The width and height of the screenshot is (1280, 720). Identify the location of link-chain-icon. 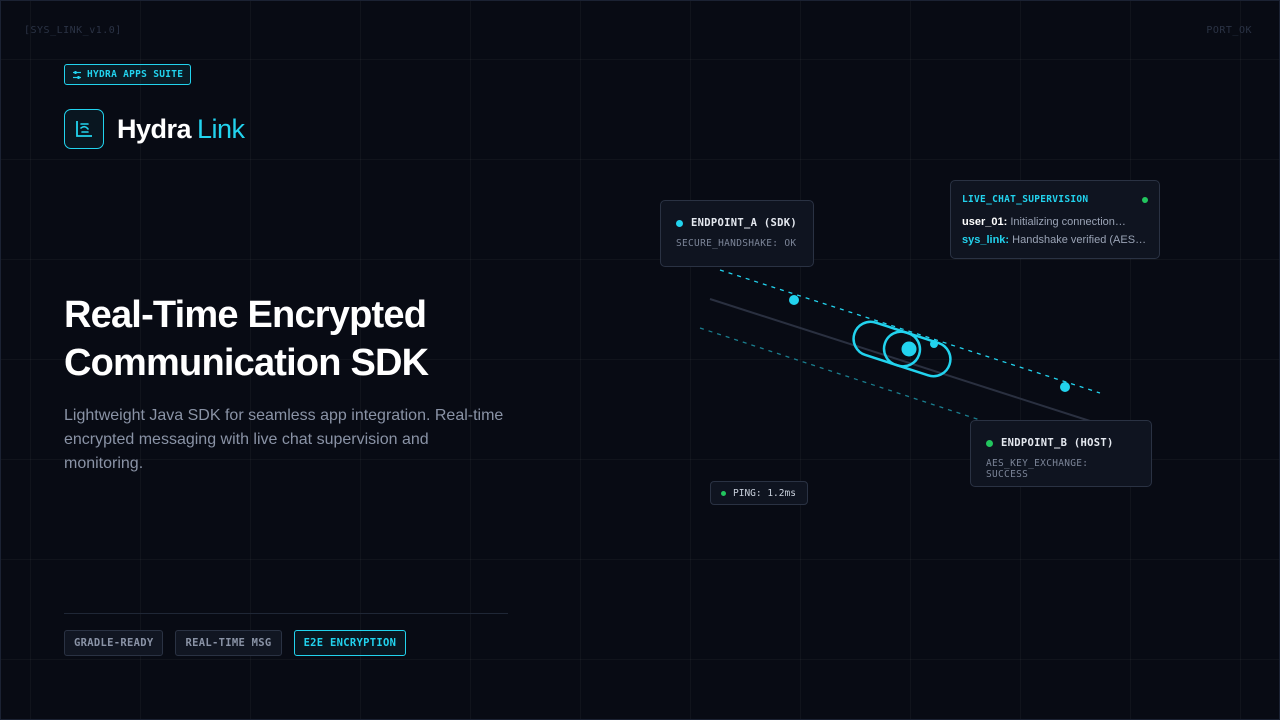
(902, 349).